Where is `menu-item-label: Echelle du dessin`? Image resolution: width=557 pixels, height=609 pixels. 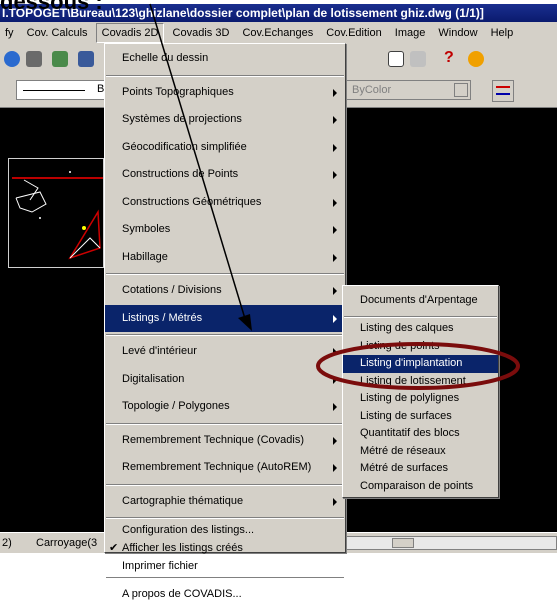 menu-item-label: Echelle du dessin is located at coordinates (165, 58).